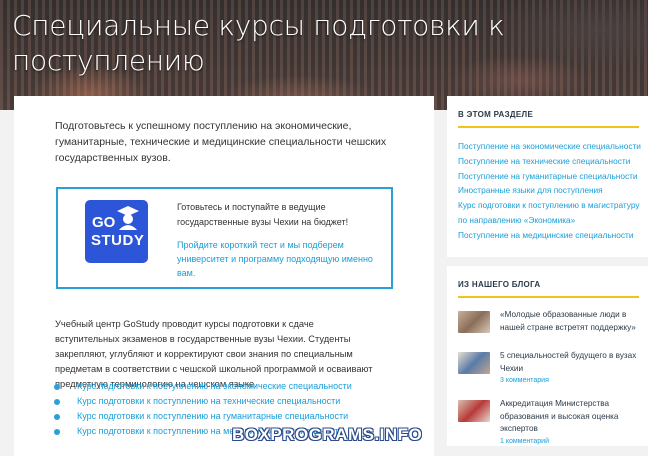 The image size is (648, 456). Describe the element at coordinates (118, 240) in the screenshot. I see `logo-text-study: STUDY` at that location.